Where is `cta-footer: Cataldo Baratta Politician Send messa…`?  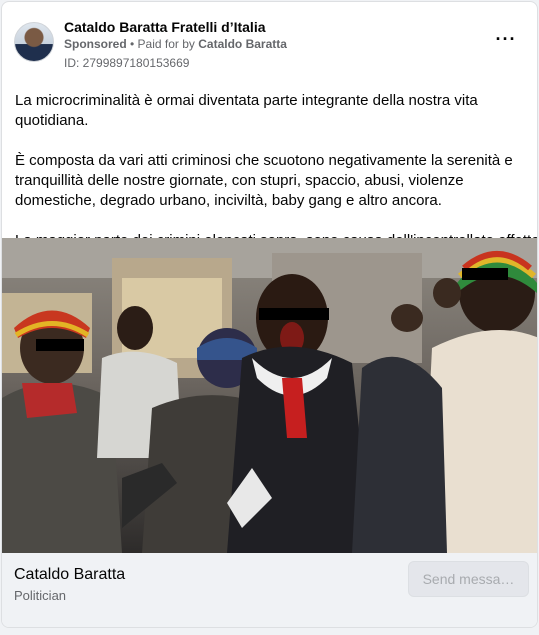 cta-footer: Cataldo Baratta Politician Send messa… is located at coordinates (269, 590).